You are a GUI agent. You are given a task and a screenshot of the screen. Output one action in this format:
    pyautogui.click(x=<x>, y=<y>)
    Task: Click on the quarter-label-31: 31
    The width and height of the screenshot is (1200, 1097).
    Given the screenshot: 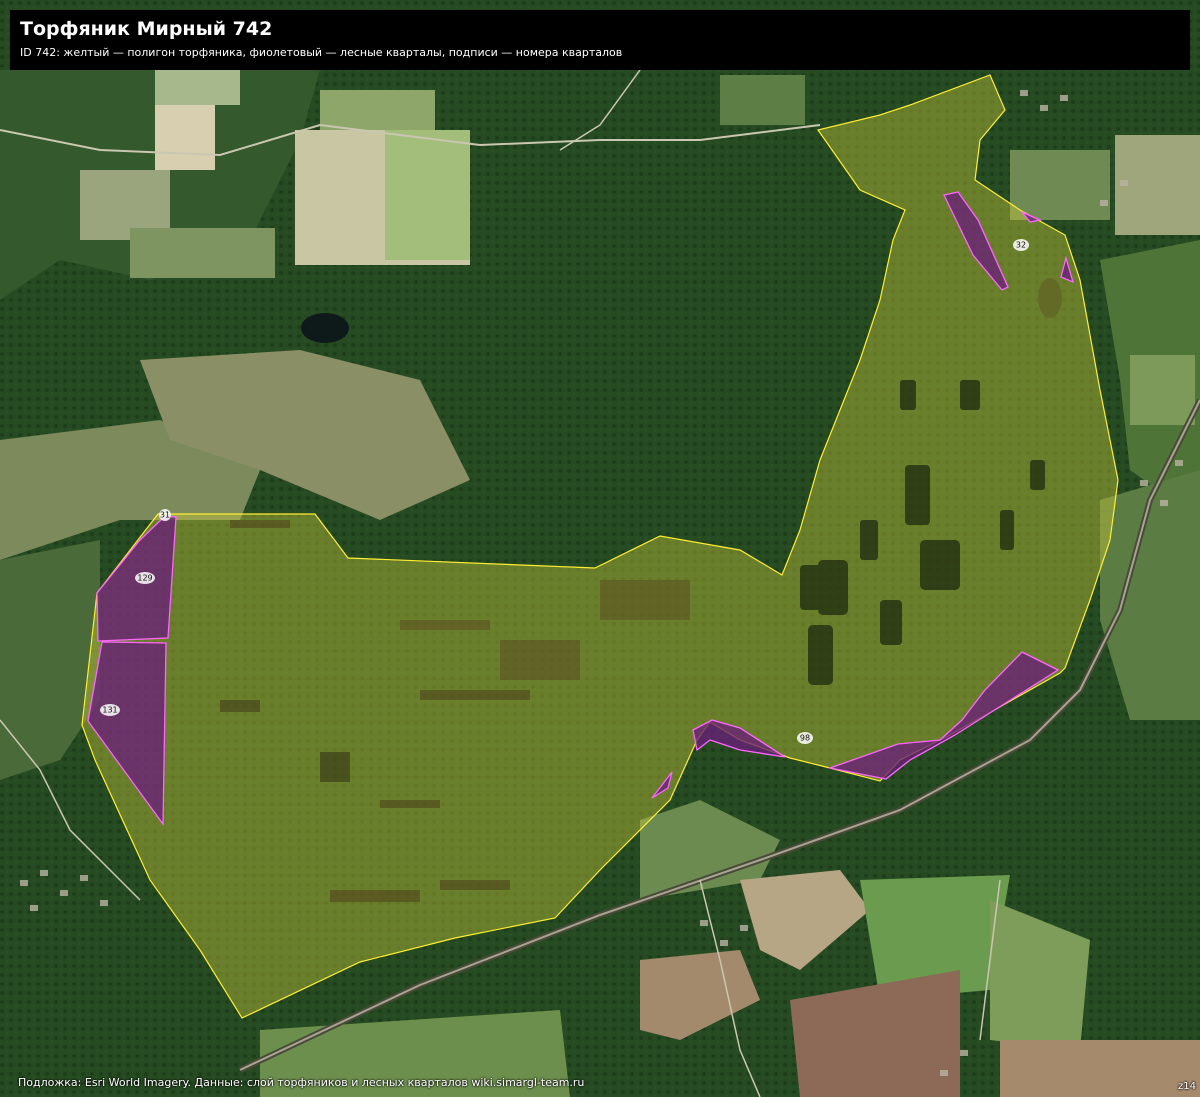 What is the action you would take?
    pyautogui.click(x=165, y=515)
    